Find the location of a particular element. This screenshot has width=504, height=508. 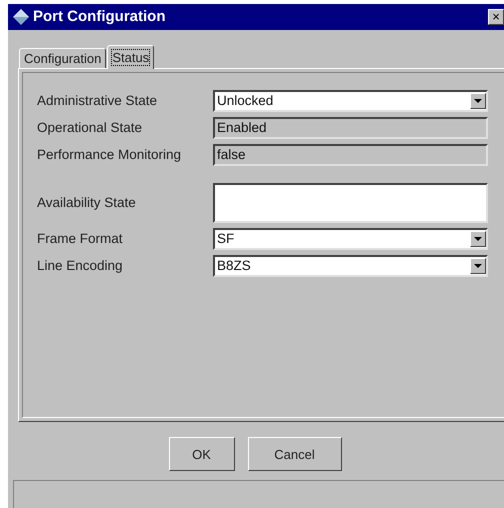

dropdown: SF is located at coordinates (350, 239).